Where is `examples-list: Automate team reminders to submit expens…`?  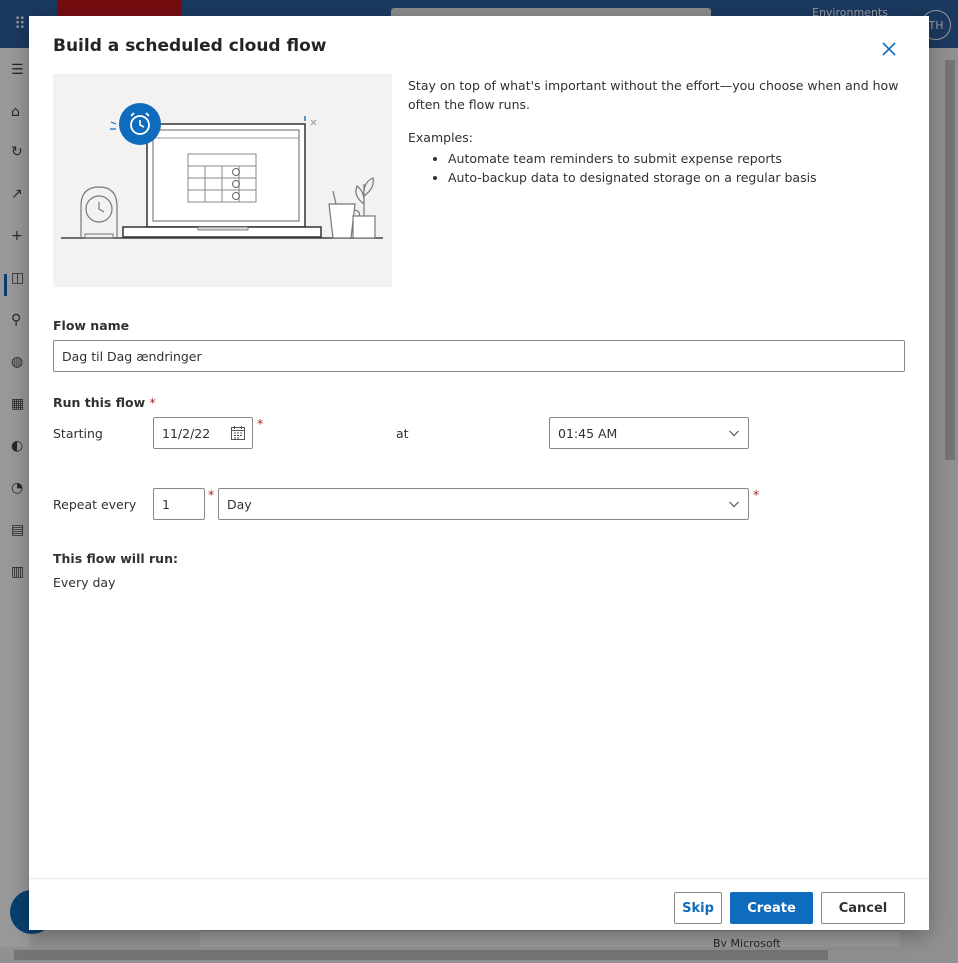 examples-list: Automate team reminders to submit expens… is located at coordinates (624, 168).